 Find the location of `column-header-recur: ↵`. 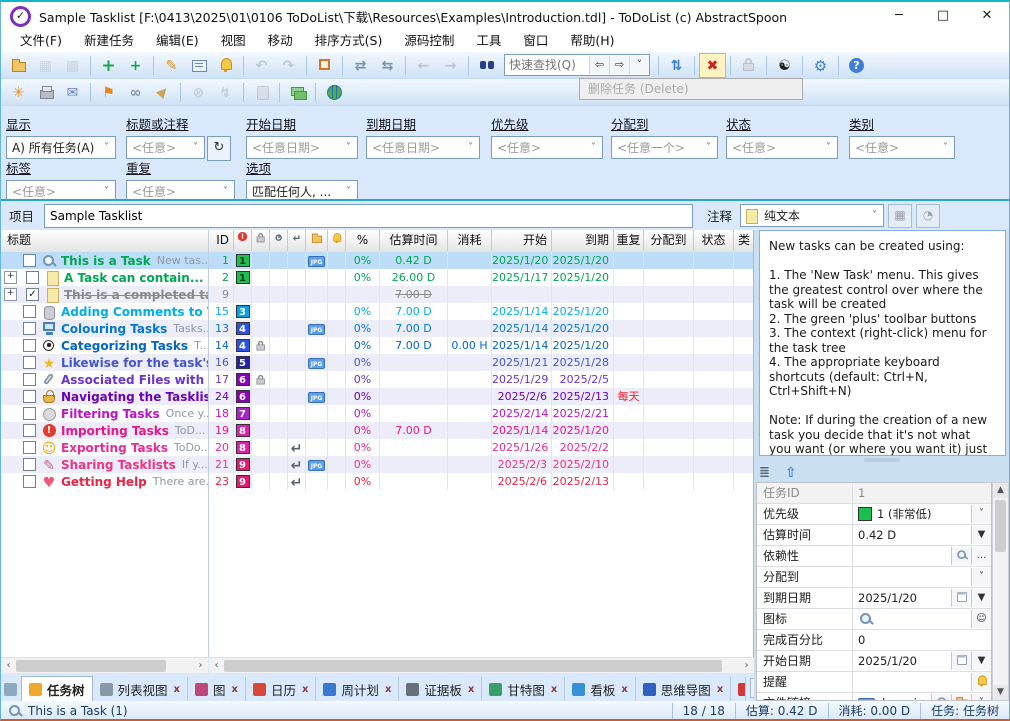

column-header-recur: ↵ is located at coordinates (296, 240).